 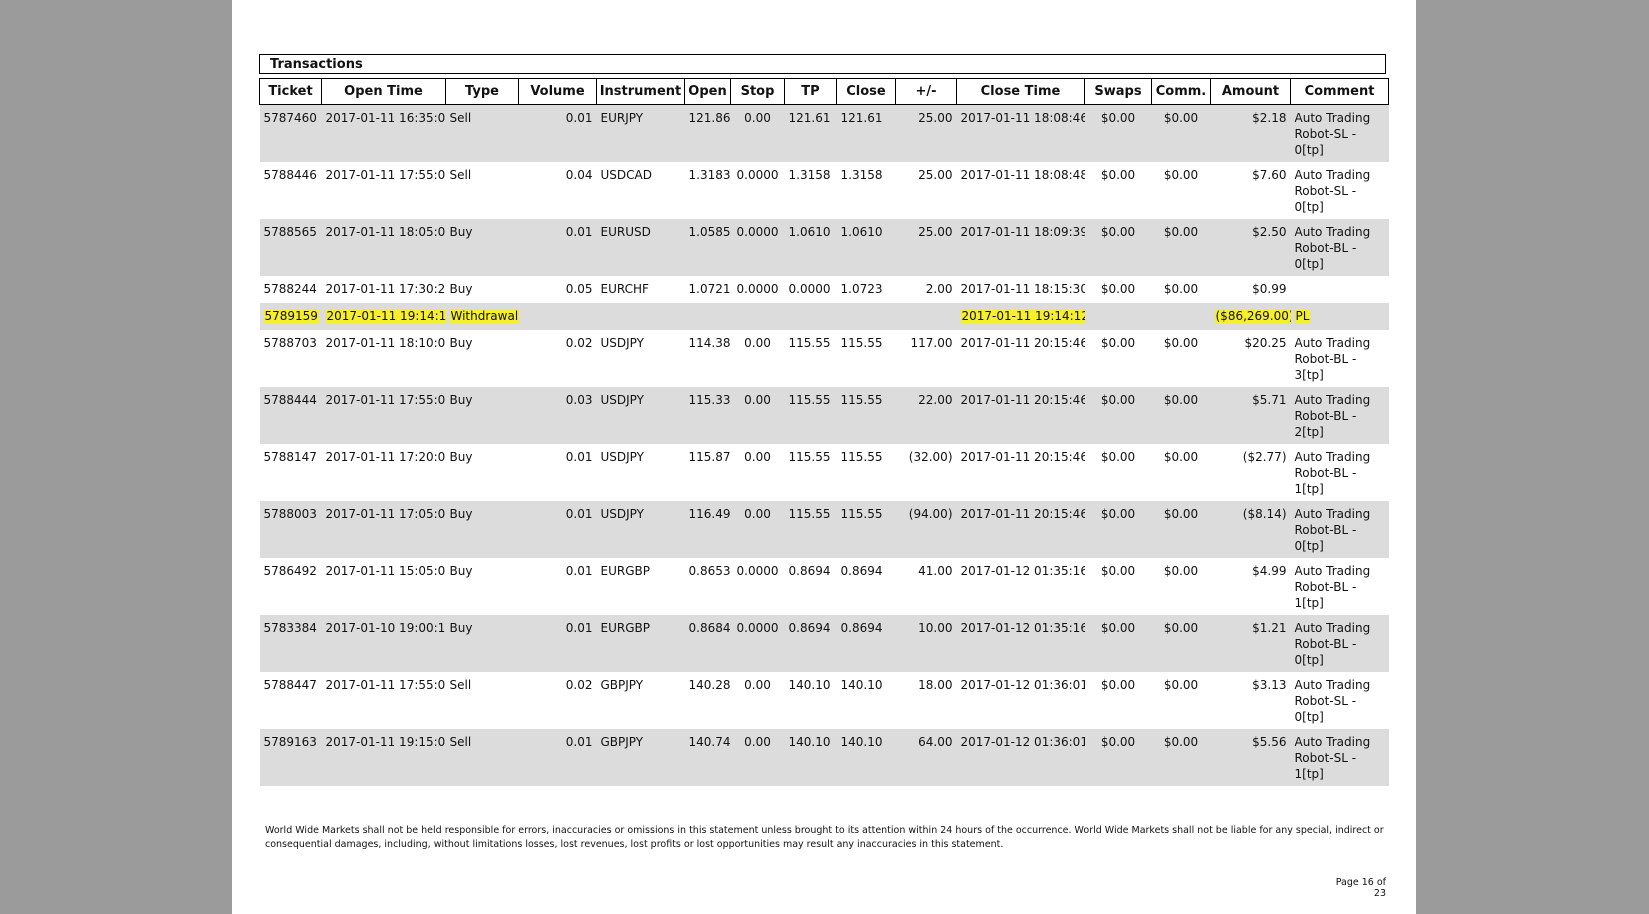 What do you see at coordinates (809, 174) in the screenshot?
I see `cell-tp: 1.3158` at bounding box center [809, 174].